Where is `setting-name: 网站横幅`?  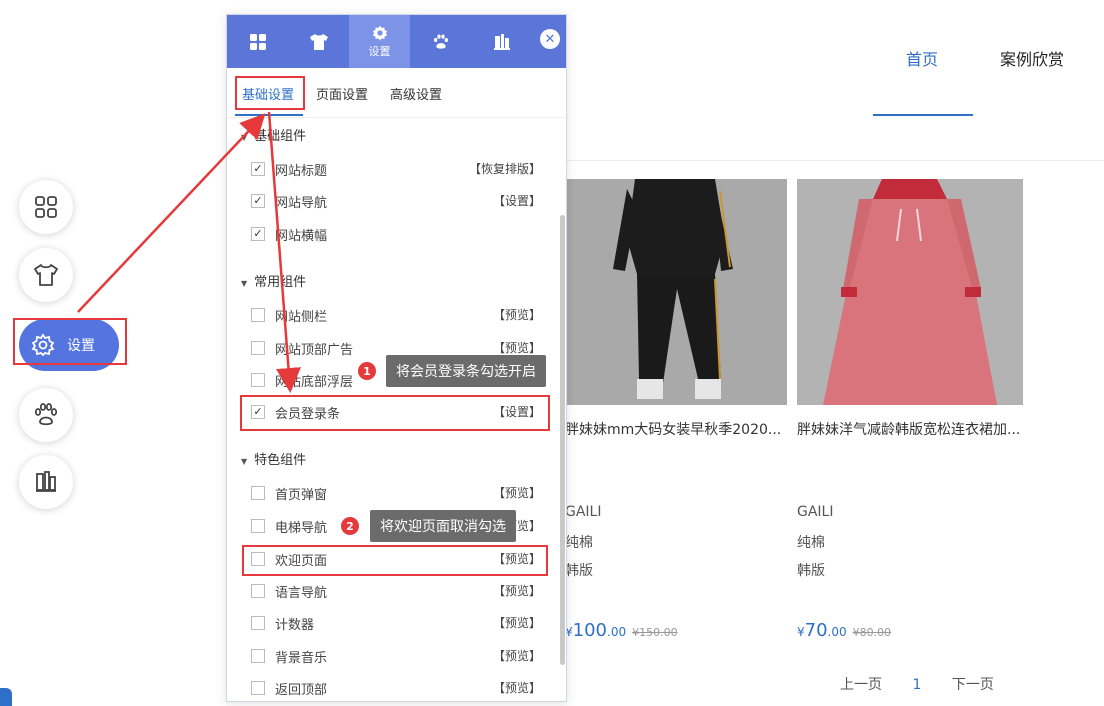 setting-name: 网站横幅 is located at coordinates (301, 236).